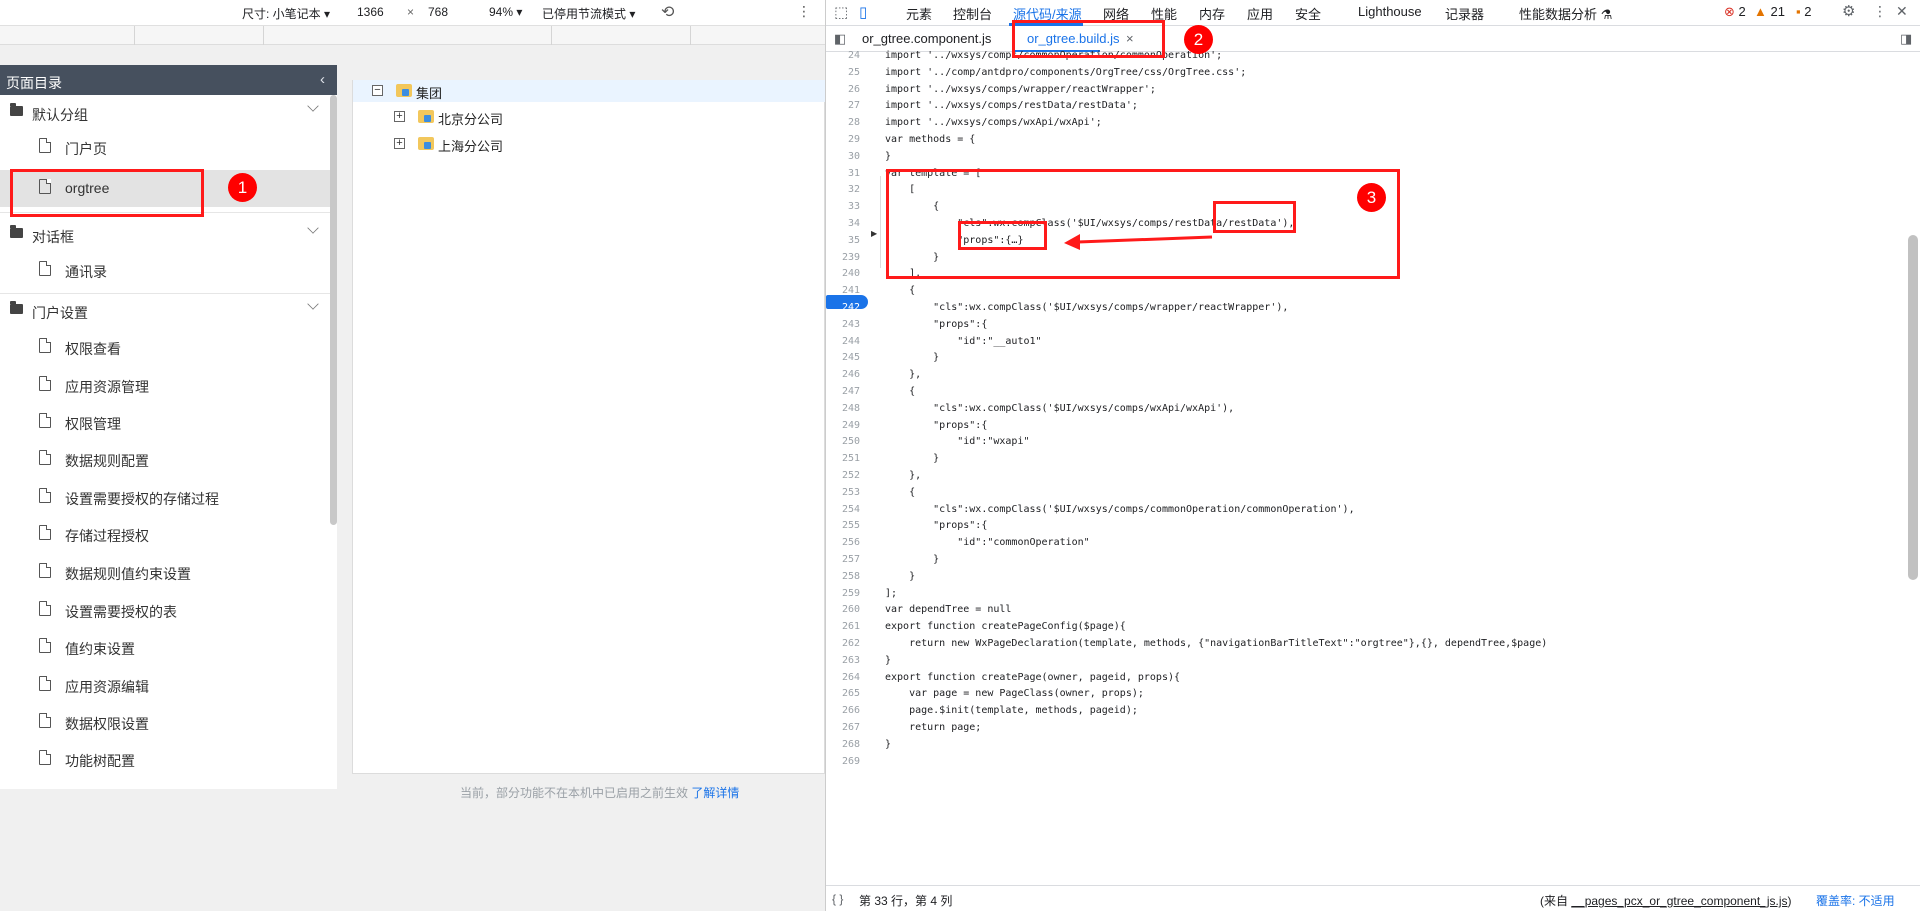 This screenshot has width=1920, height=911. Describe the element at coordinates (165, 722) in the screenshot. I see `sidebar-item: 数据权限设置` at that location.